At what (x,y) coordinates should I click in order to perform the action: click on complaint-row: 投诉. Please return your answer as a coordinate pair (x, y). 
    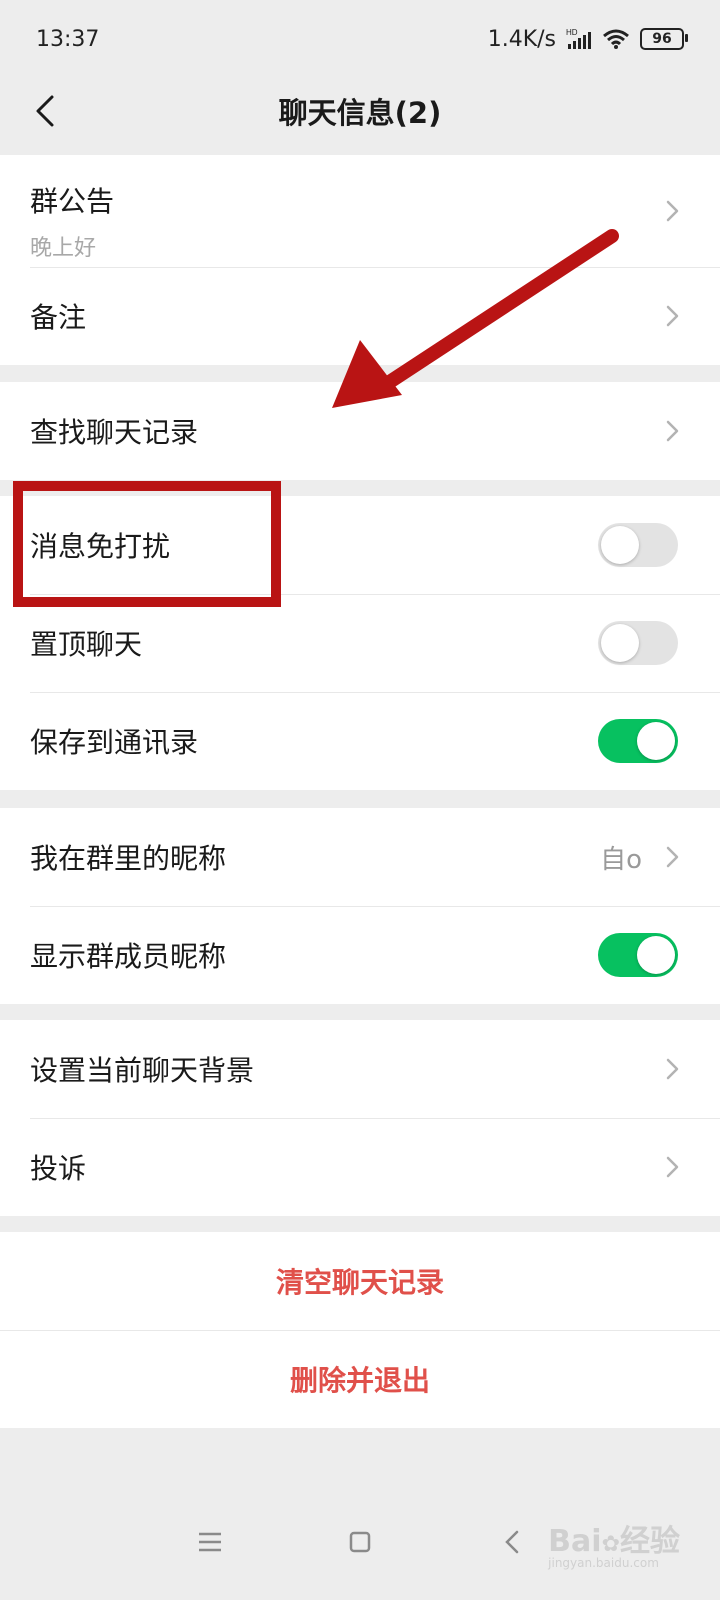
    Looking at the image, I should click on (360, 1167).